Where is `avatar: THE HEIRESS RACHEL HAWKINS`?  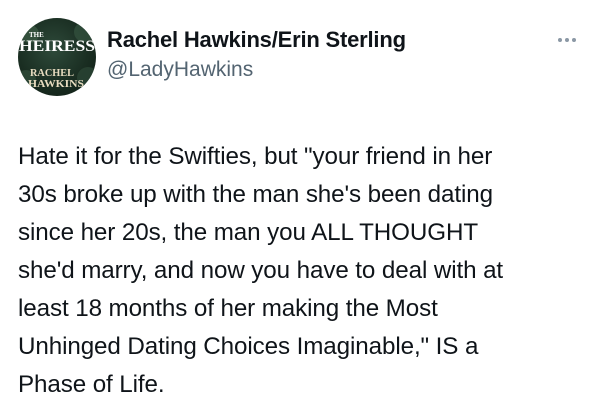 avatar: THE HEIRESS RACHEL HAWKINS is located at coordinates (57, 57).